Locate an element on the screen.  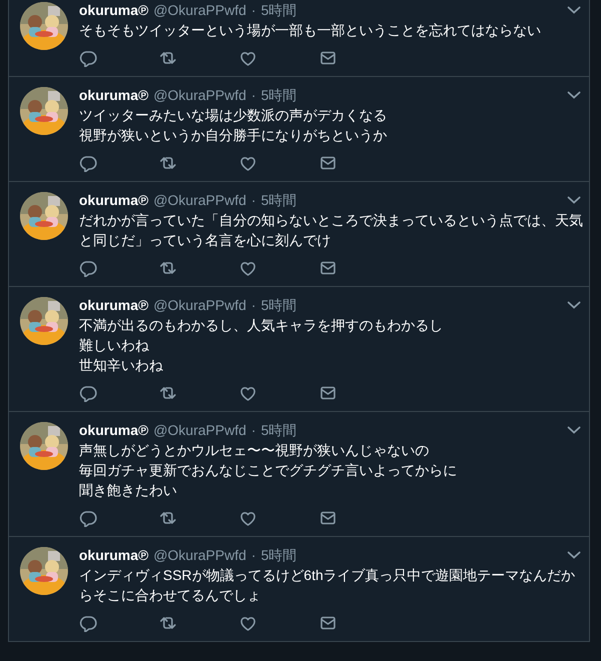
tweet-text: 毎回ガチャ更新でおんなじことでグチグチ言いよってからに is located at coordinates (268, 470).